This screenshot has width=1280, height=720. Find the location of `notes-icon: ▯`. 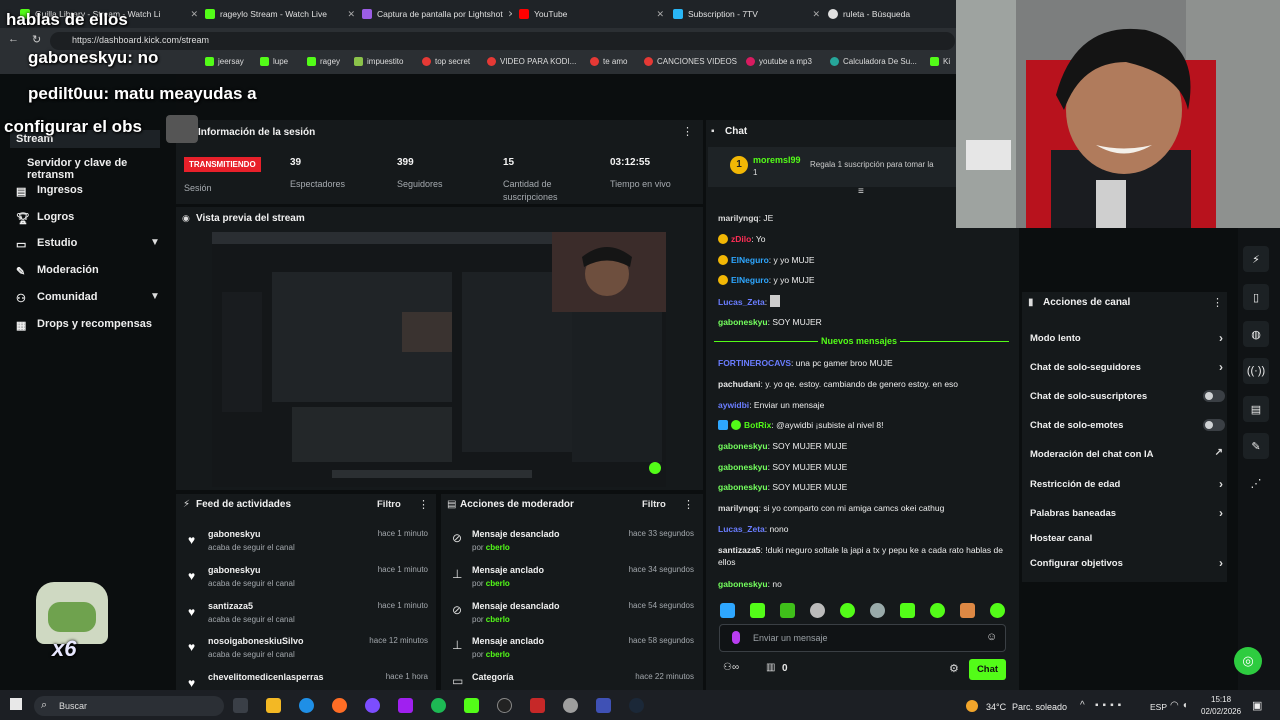

notes-icon: ▯ is located at coordinates (1256, 297).